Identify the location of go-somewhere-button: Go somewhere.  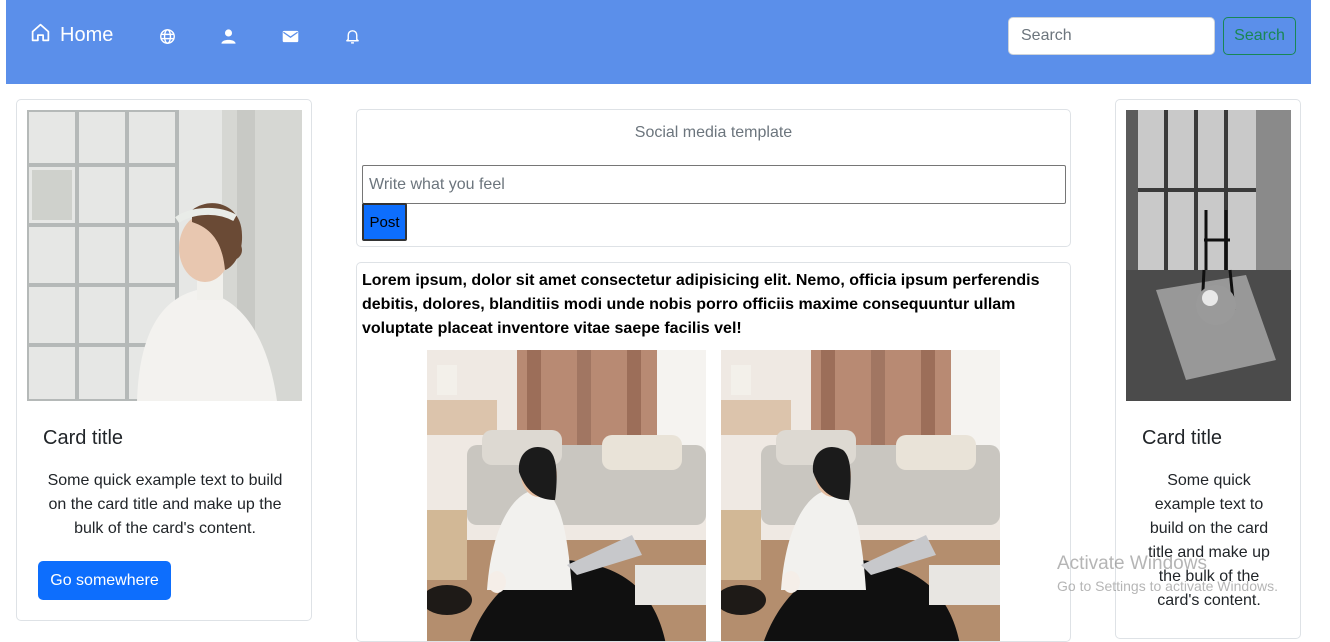
(104, 580).